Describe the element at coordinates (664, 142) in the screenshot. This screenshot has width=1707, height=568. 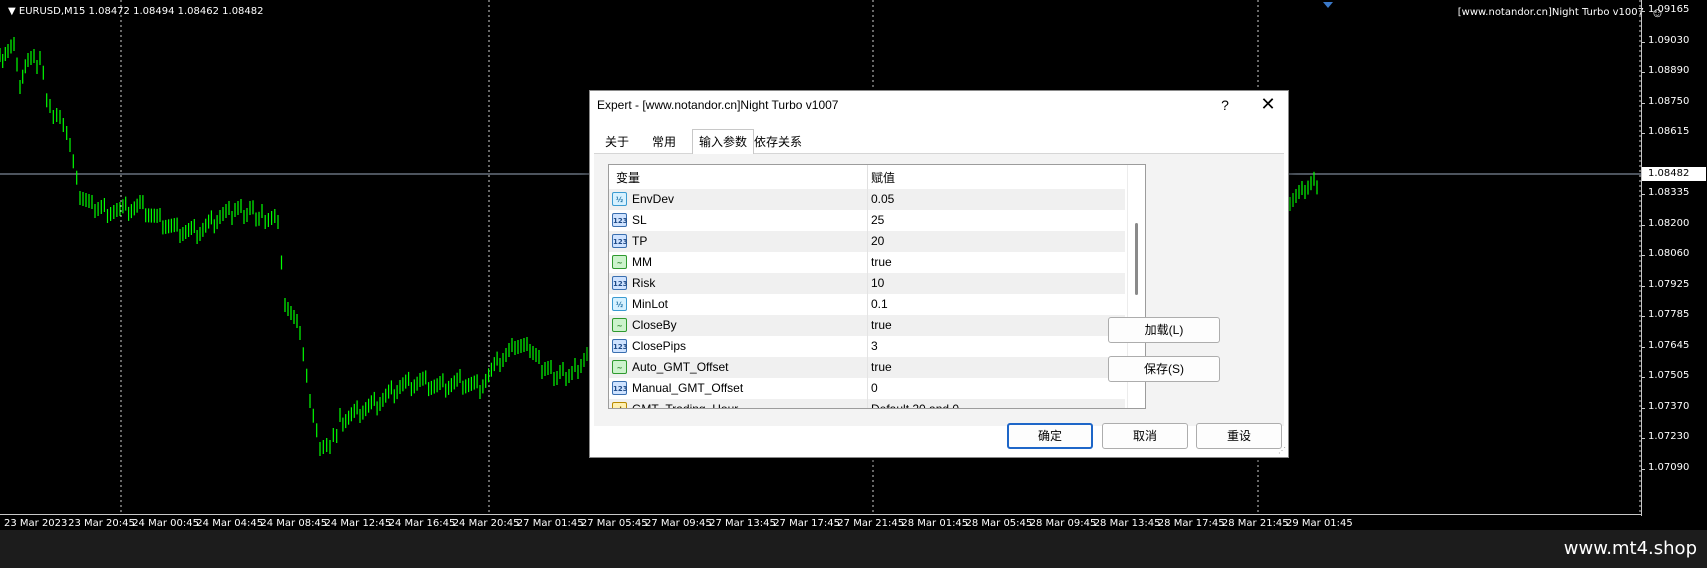
I see `tab-common: 常用` at that location.